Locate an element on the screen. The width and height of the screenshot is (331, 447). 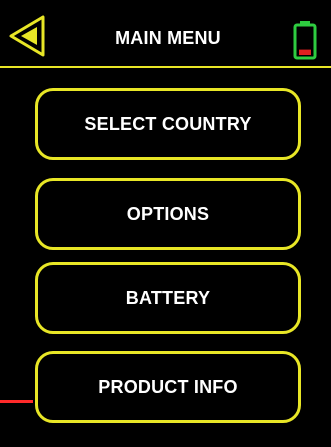
battery-button: BATTERY is located at coordinates (168, 298).